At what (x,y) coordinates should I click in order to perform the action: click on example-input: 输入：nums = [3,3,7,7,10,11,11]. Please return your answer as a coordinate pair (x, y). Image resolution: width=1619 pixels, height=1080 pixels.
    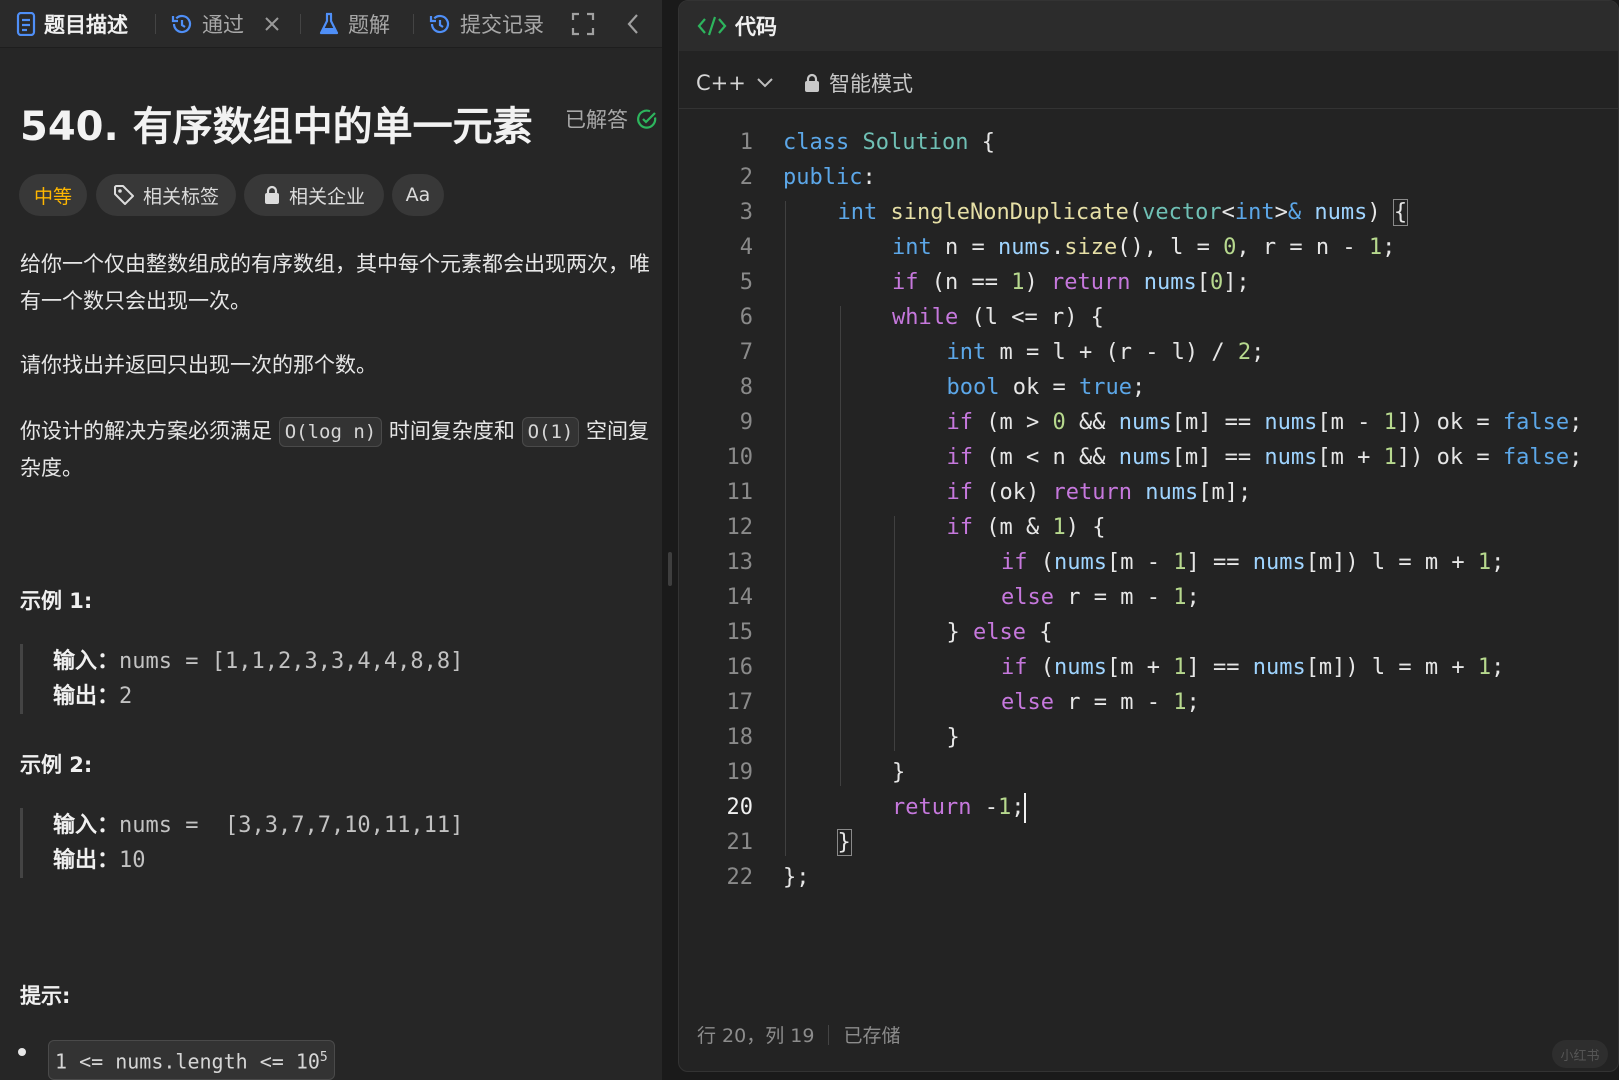
    Looking at the image, I should click on (336, 825).